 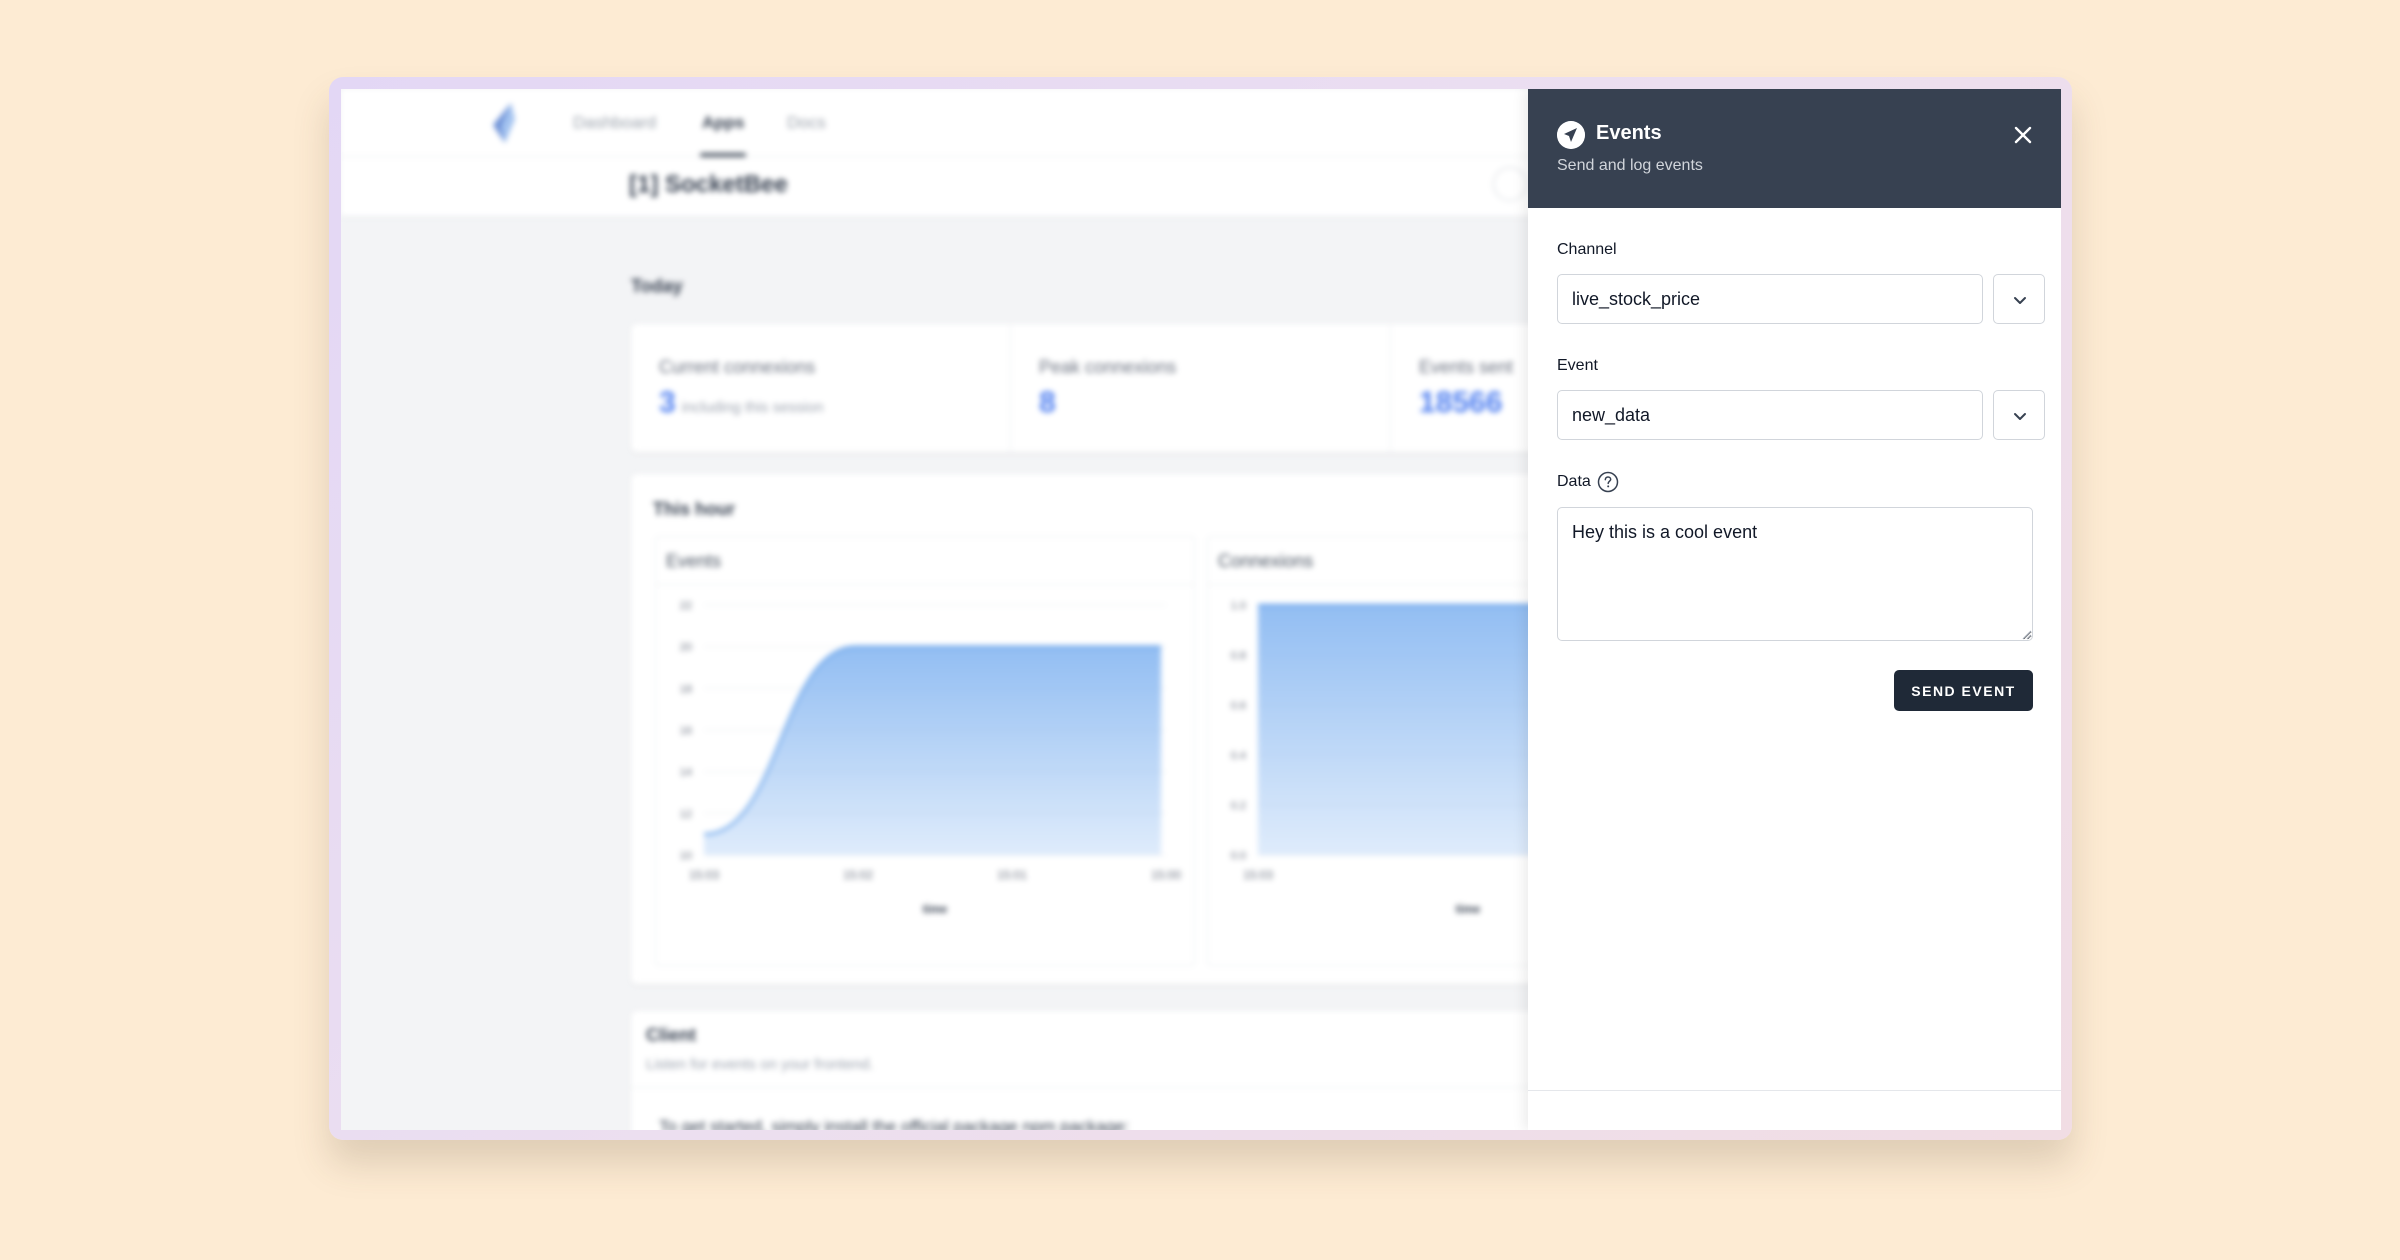 What do you see at coordinates (708, 184) in the screenshot?
I see `app-title: [1] SocketBee` at bounding box center [708, 184].